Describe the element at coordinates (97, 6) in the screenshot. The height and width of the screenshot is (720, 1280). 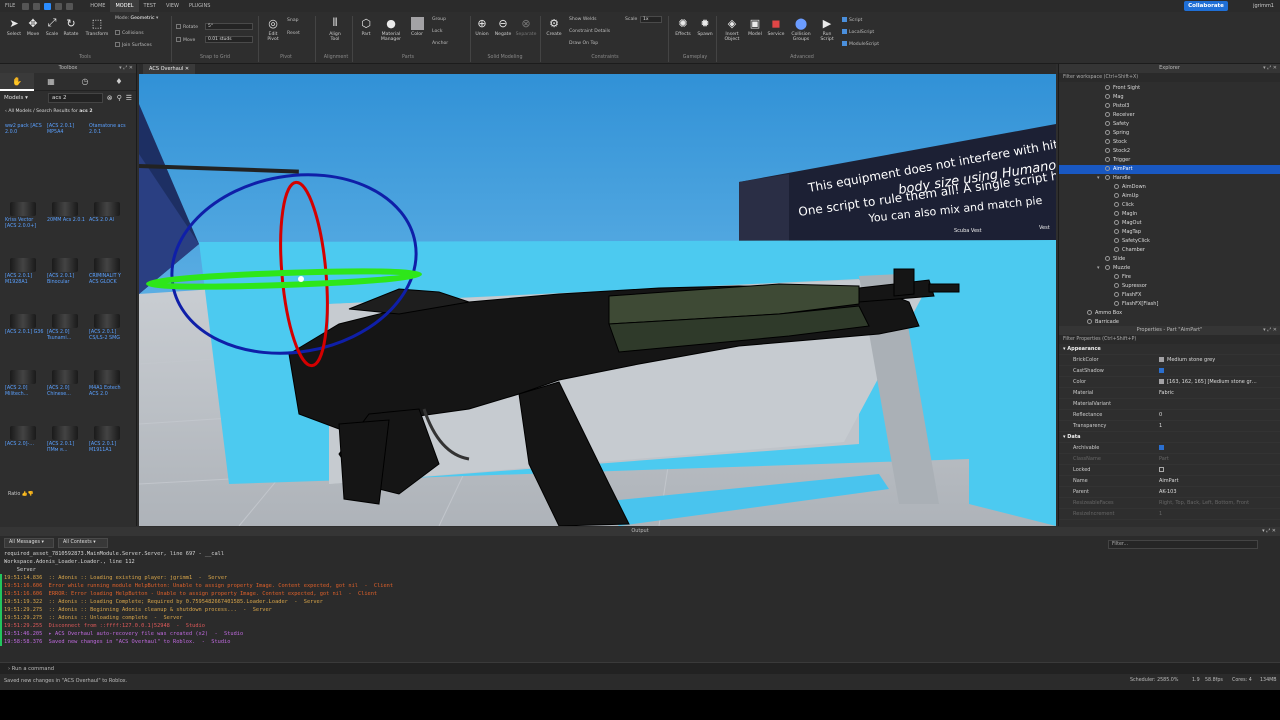
I see `tab-home: HOME` at that location.